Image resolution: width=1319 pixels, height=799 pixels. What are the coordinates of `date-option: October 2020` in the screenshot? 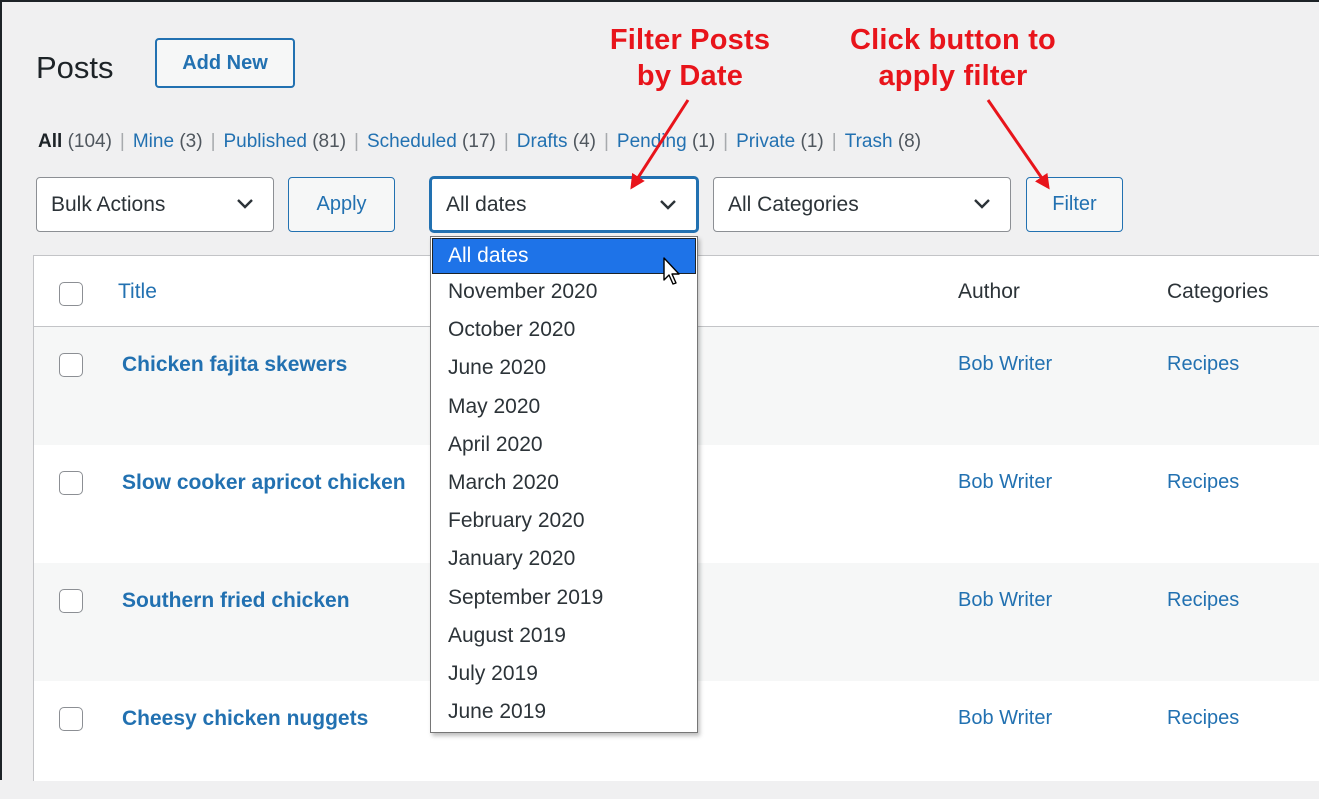 It's located at (564, 330).